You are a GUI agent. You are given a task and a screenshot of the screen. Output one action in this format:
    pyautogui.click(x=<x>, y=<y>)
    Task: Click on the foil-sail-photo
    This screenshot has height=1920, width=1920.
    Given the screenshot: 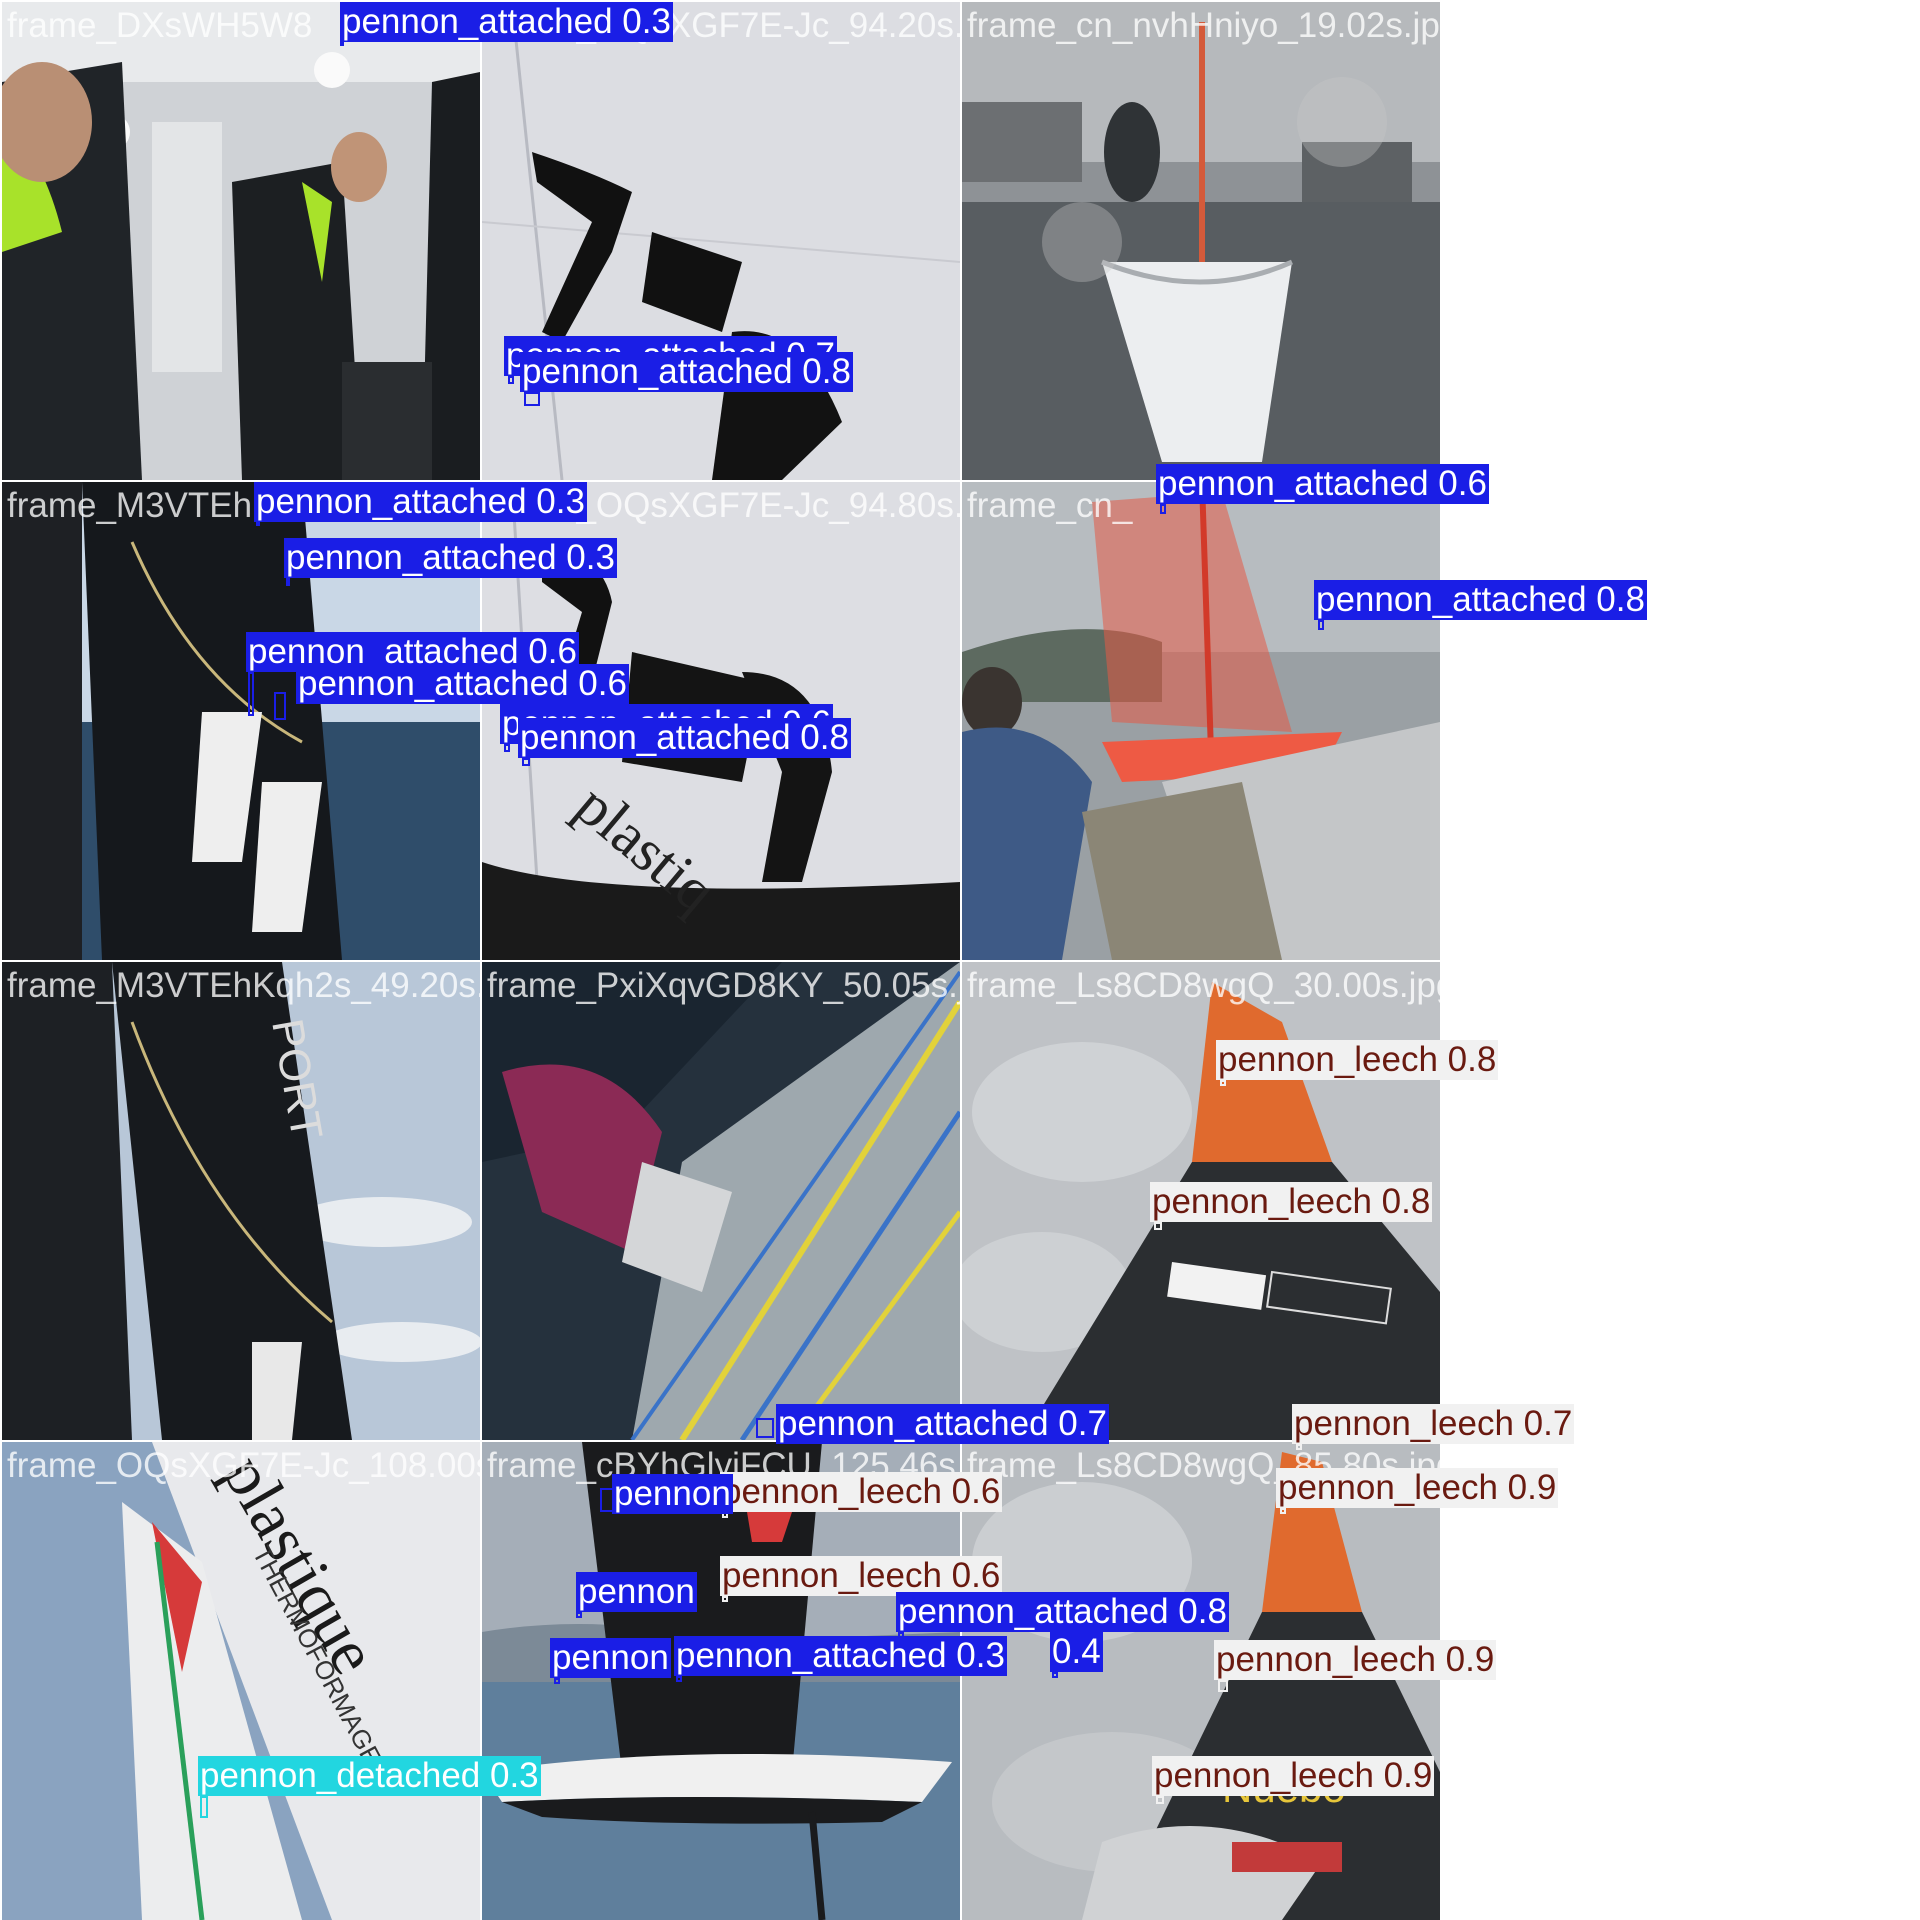 What is the action you would take?
    pyautogui.click(x=721, y=1201)
    